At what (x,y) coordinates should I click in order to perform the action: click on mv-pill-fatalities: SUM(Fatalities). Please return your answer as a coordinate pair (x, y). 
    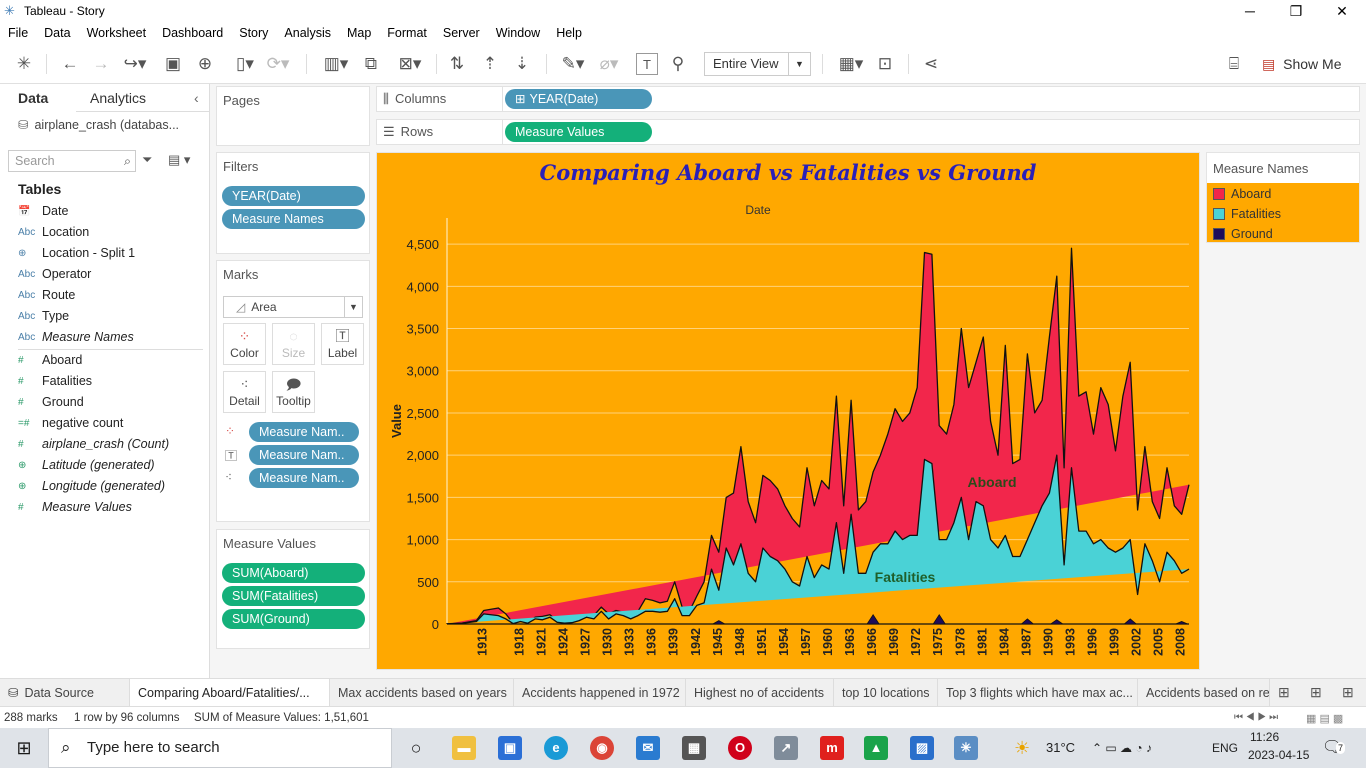
    Looking at the image, I should click on (293, 596).